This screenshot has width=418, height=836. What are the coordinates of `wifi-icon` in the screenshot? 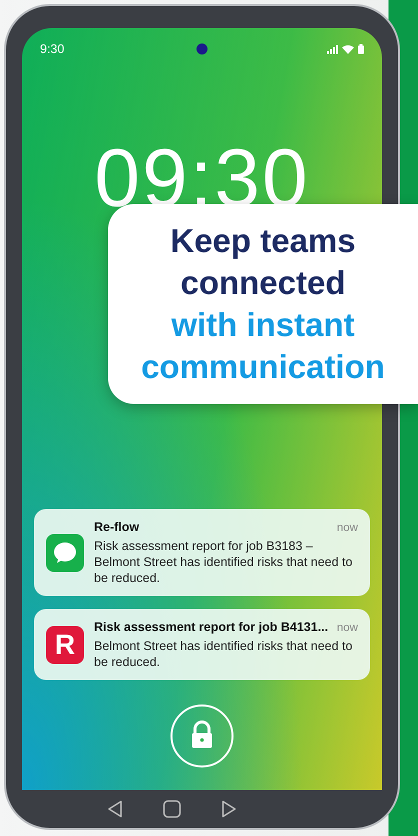 It's located at (348, 49).